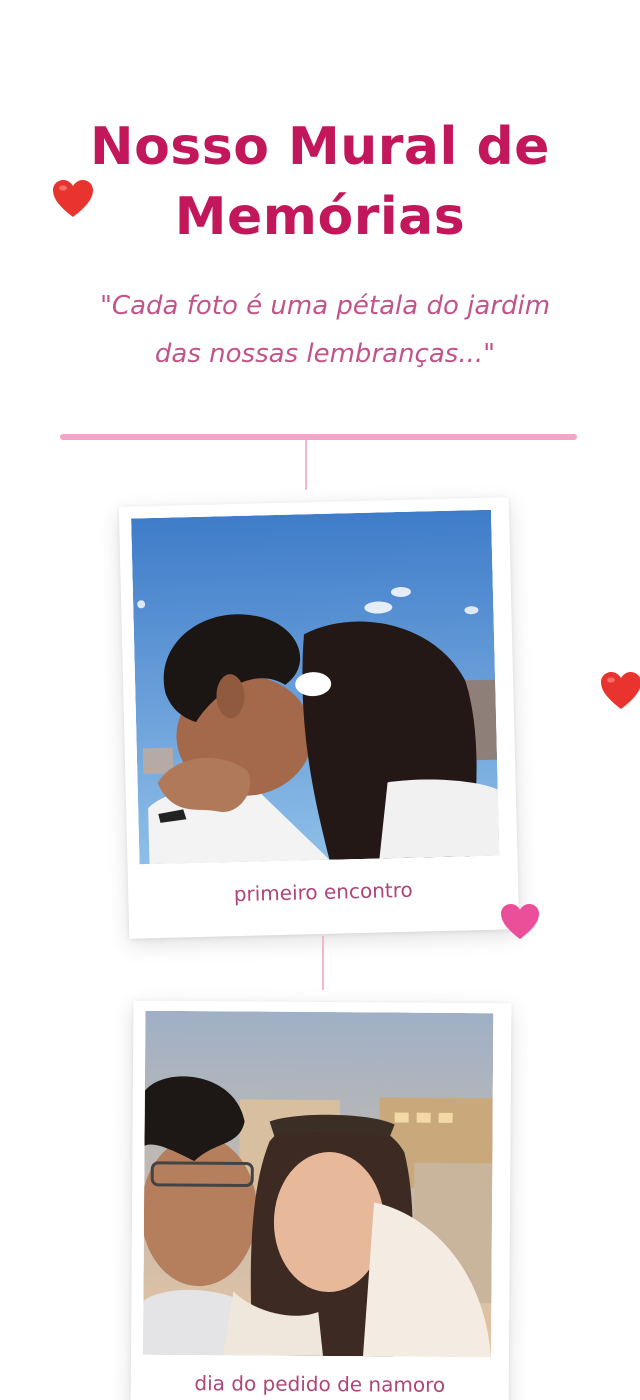  Describe the element at coordinates (320, 217) in the screenshot. I see `title-line-2: Memórias` at that location.